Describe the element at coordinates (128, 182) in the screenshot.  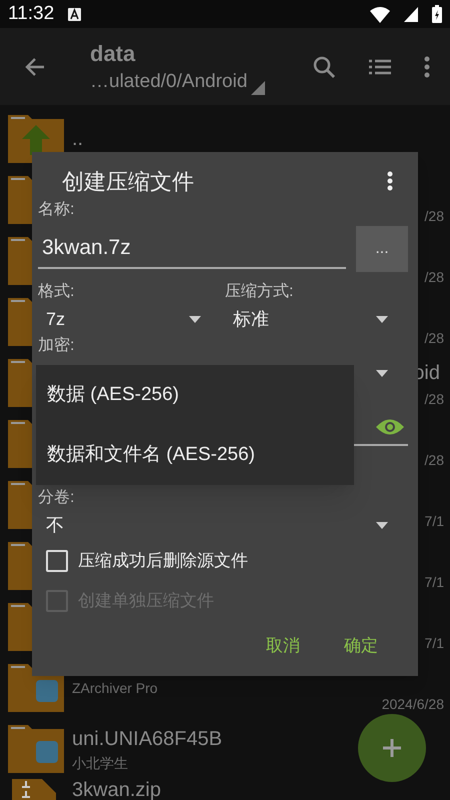
I see `dialog-title: 创建压缩文件` at that location.